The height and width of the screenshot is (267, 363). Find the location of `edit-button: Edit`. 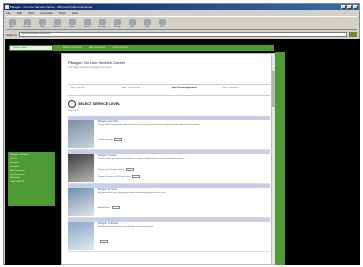

edit-button: Edit is located at coordinates (162, 23).